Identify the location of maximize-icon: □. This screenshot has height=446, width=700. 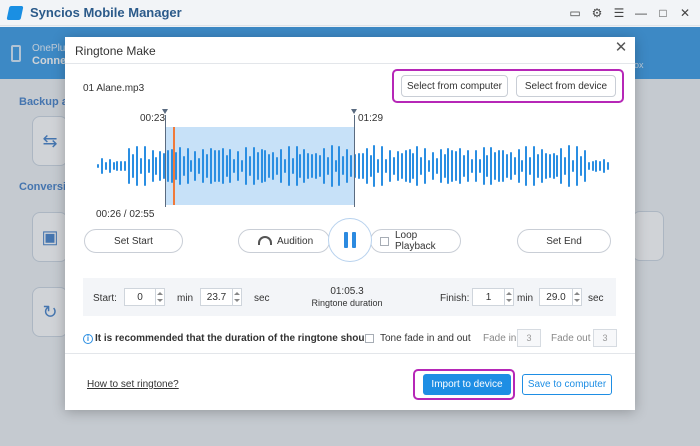
(663, 13).